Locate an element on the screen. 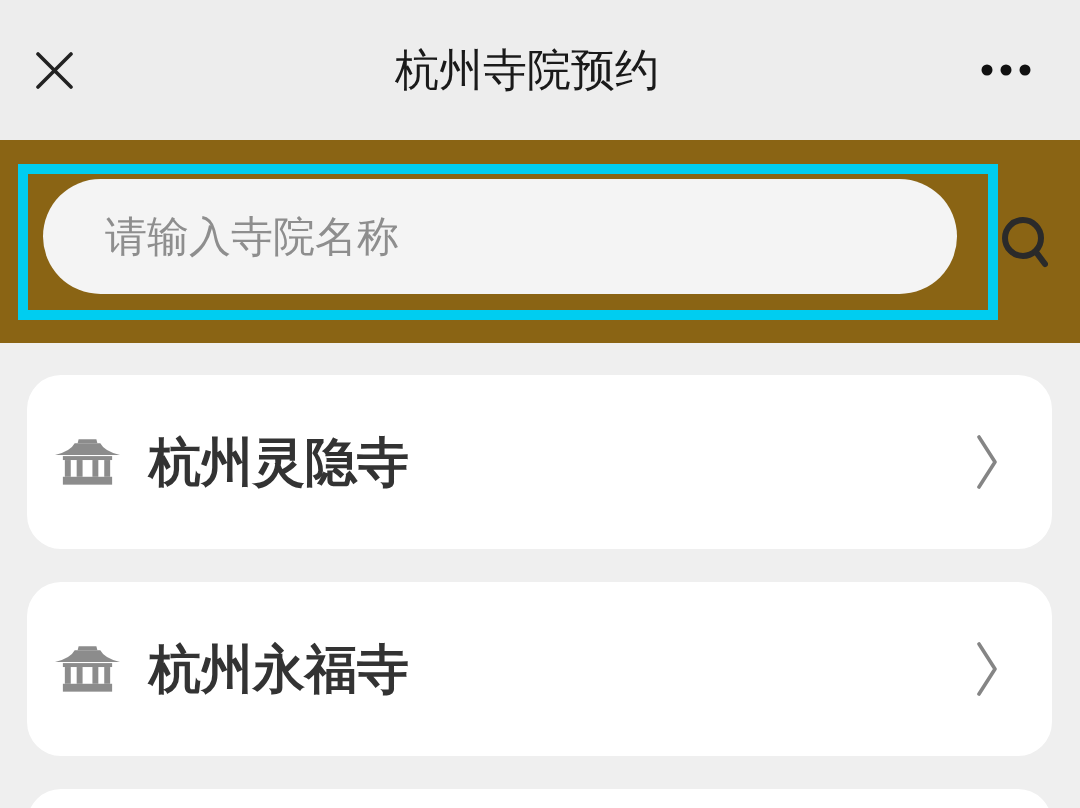 This screenshot has height=808, width=1080. page-title: 杭州寺院预约 is located at coordinates (527, 70).